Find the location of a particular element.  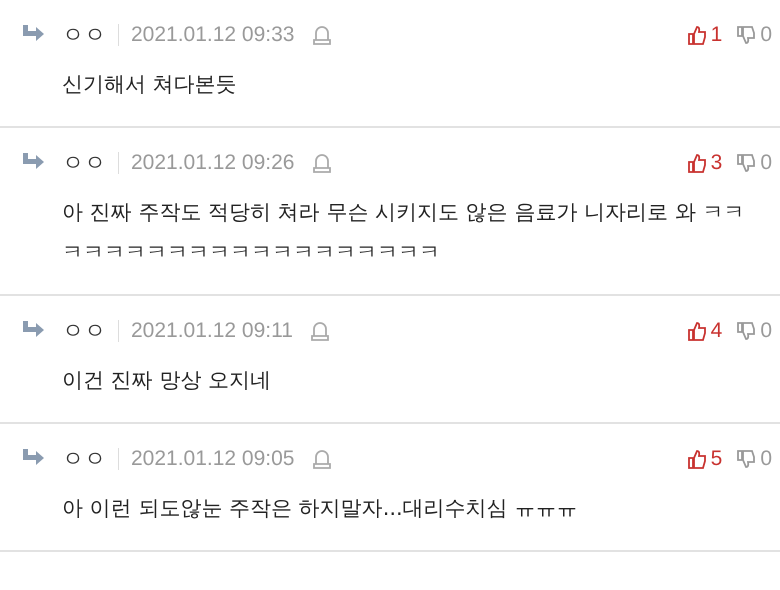

comment-text: 아 진짜 주작도 적당히 쳐라 무슨 시키지도 않은 음료가 니자리로 와 ㅋㅋㅋㅋㅋㅋㅋㅋㅋㅋㅋㅋㅋㅋㅋㅋㅋㅋㅋㅋ is located at coordinates (404, 232).